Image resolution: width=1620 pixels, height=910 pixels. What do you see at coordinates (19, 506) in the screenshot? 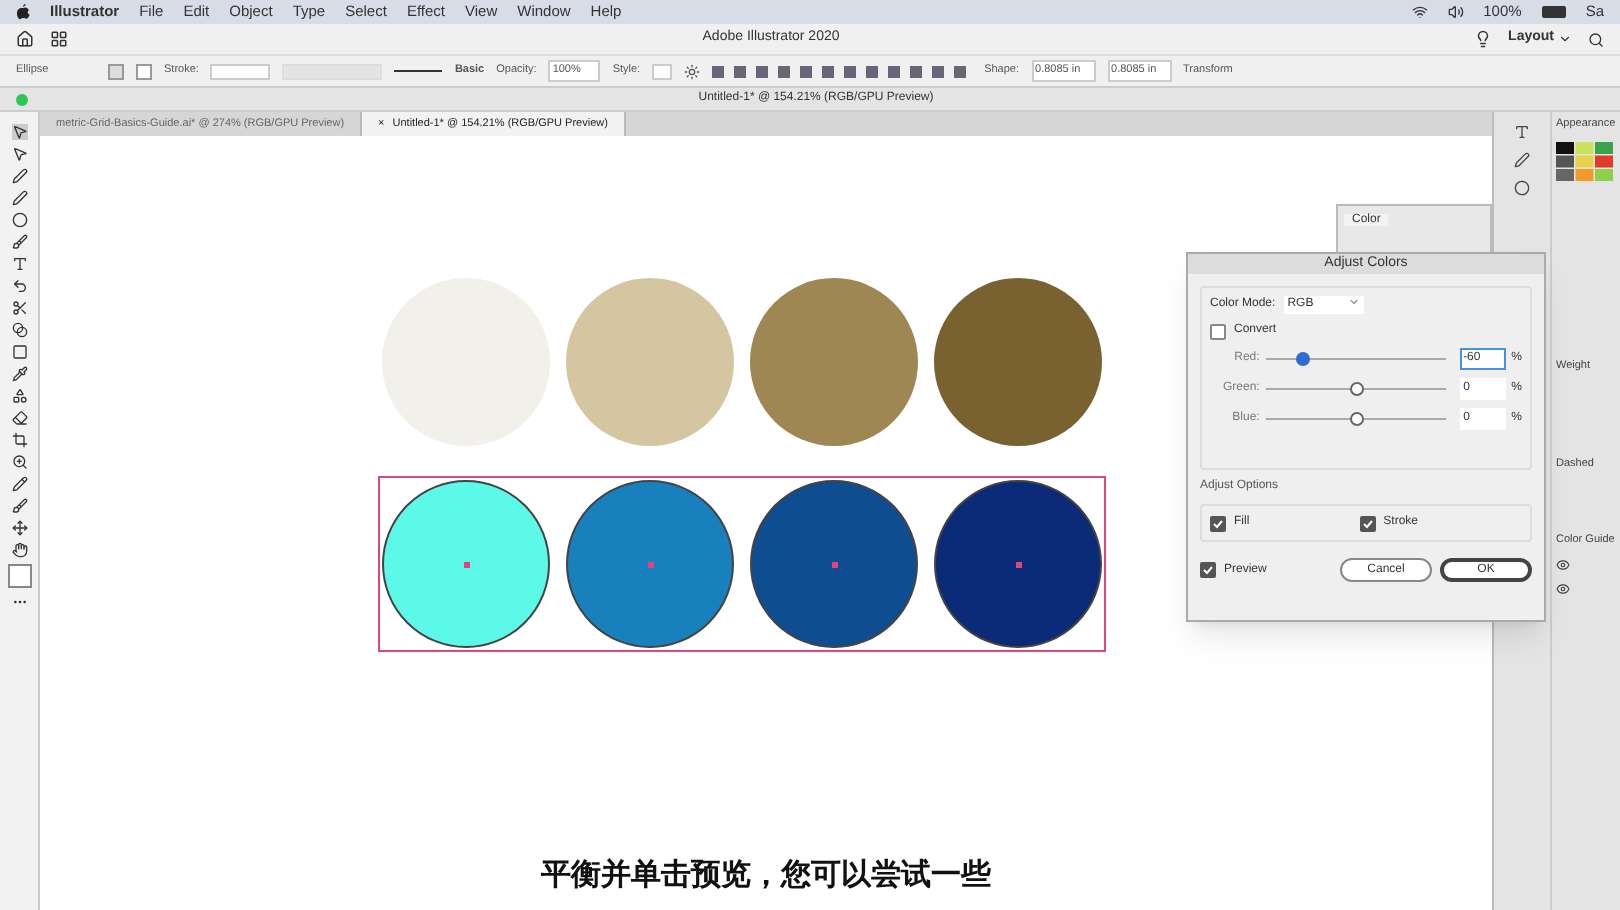
I see `paintbrush-tool-icon` at bounding box center [19, 506].